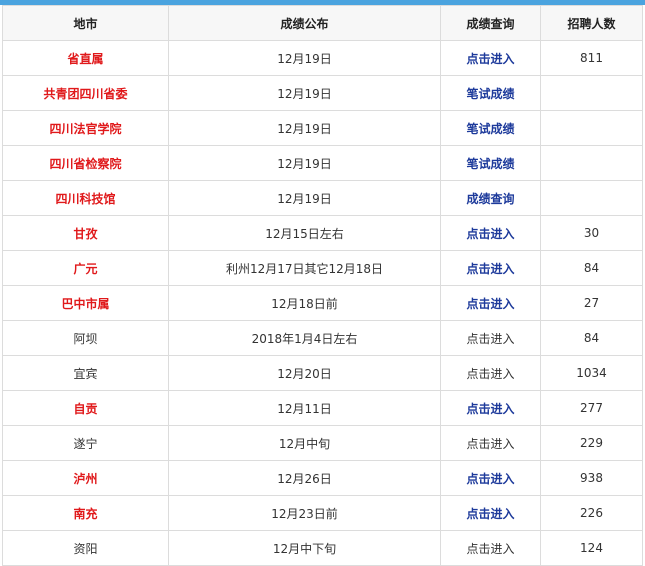  I want to click on cell-location: 南充, so click(85, 513).